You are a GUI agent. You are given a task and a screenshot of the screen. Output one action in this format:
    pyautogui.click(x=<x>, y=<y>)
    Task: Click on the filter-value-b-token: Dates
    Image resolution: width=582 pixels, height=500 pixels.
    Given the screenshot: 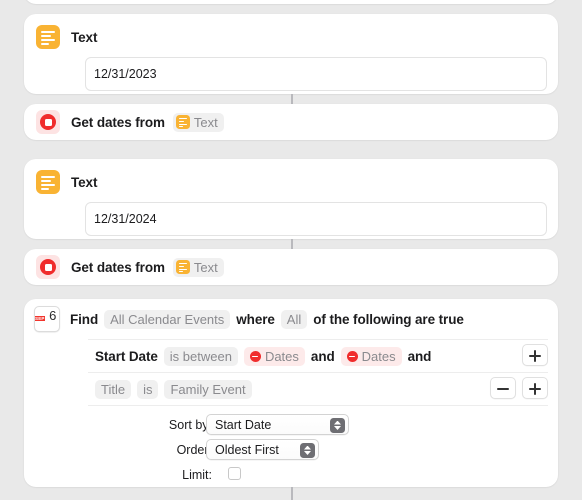 What is the action you would take?
    pyautogui.click(x=371, y=356)
    